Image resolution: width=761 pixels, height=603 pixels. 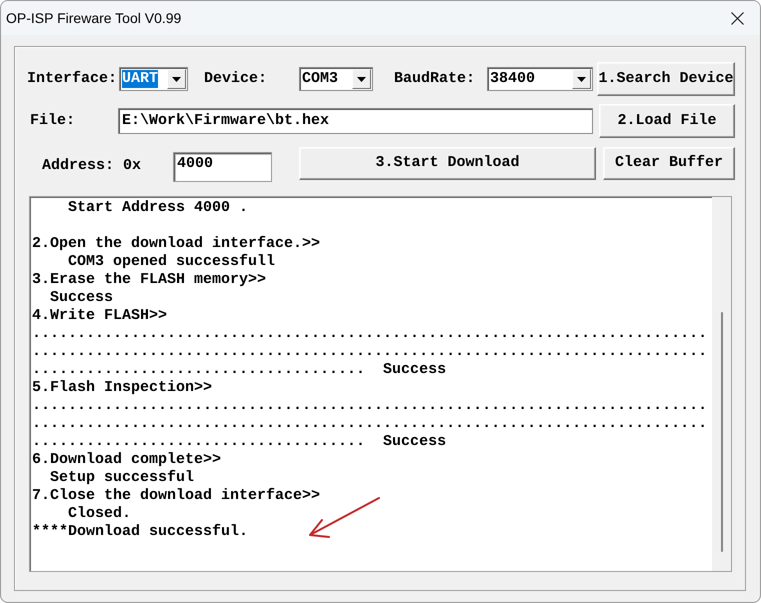 What do you see at coordinates (121, 478) in the screenshot?
I see `log-line: Setup successful` at bounding box center [121, 478].